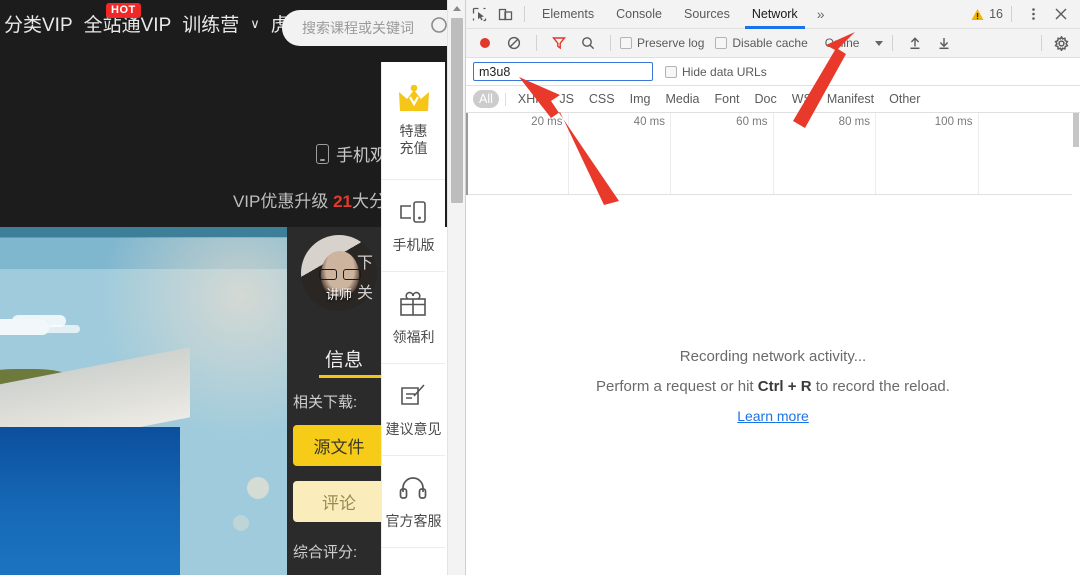 Image resolution: width=1080 pixels, height=575 pixels. Describe the element at coordinates (1061, 43) in the screenshot. I see `gear-icon` at that location.